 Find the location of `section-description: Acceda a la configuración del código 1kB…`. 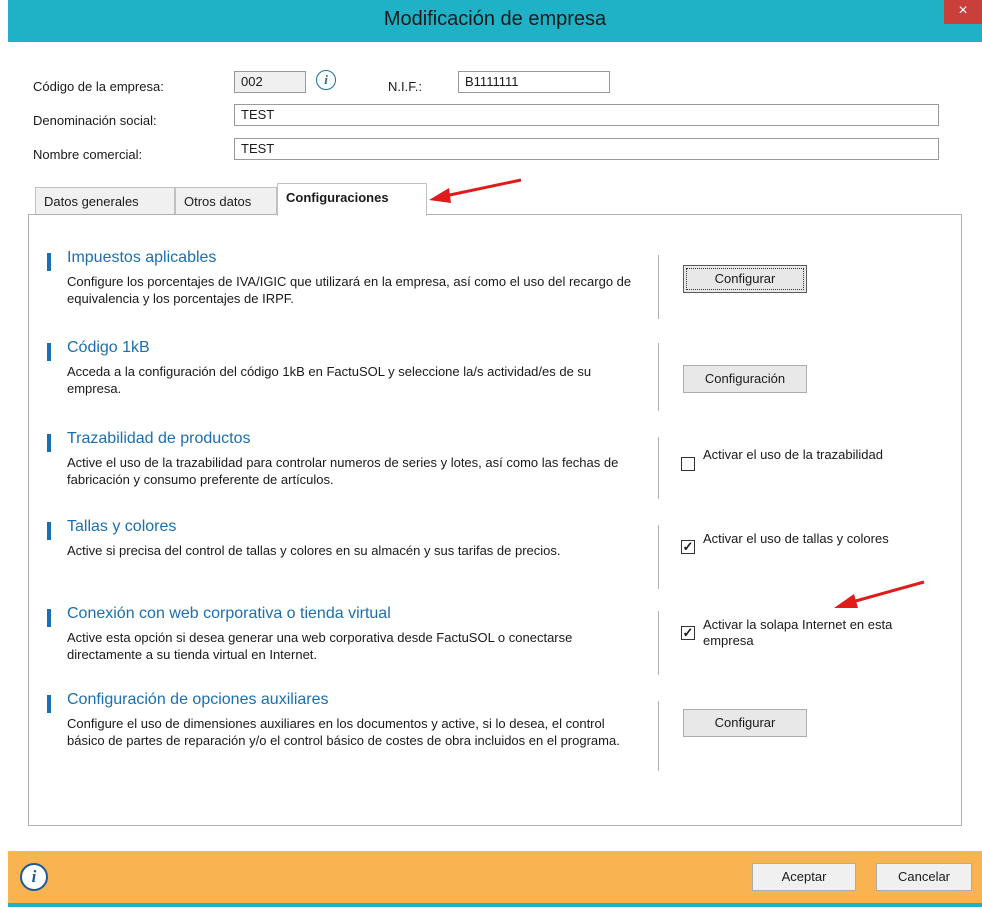

section-description: Acceda a la configuración del código 1kB… is located at coordinates (329, 380).